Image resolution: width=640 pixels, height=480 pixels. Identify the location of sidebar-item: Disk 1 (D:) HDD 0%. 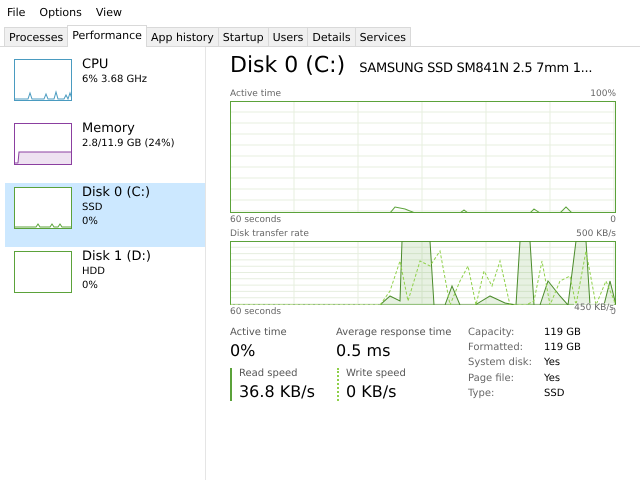
(105, 279).